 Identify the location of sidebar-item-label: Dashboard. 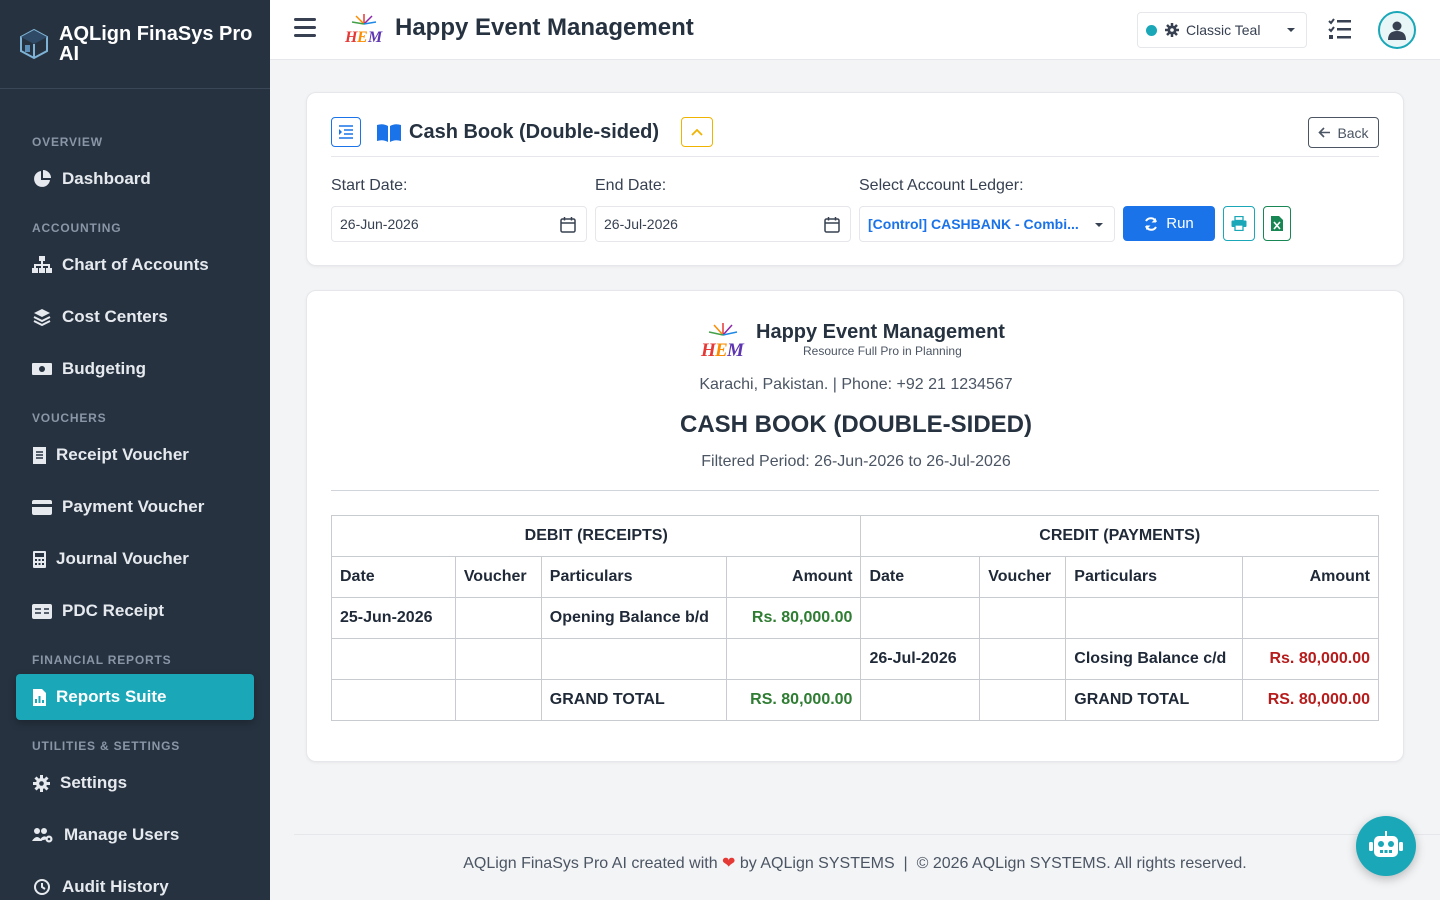
(106, 178).